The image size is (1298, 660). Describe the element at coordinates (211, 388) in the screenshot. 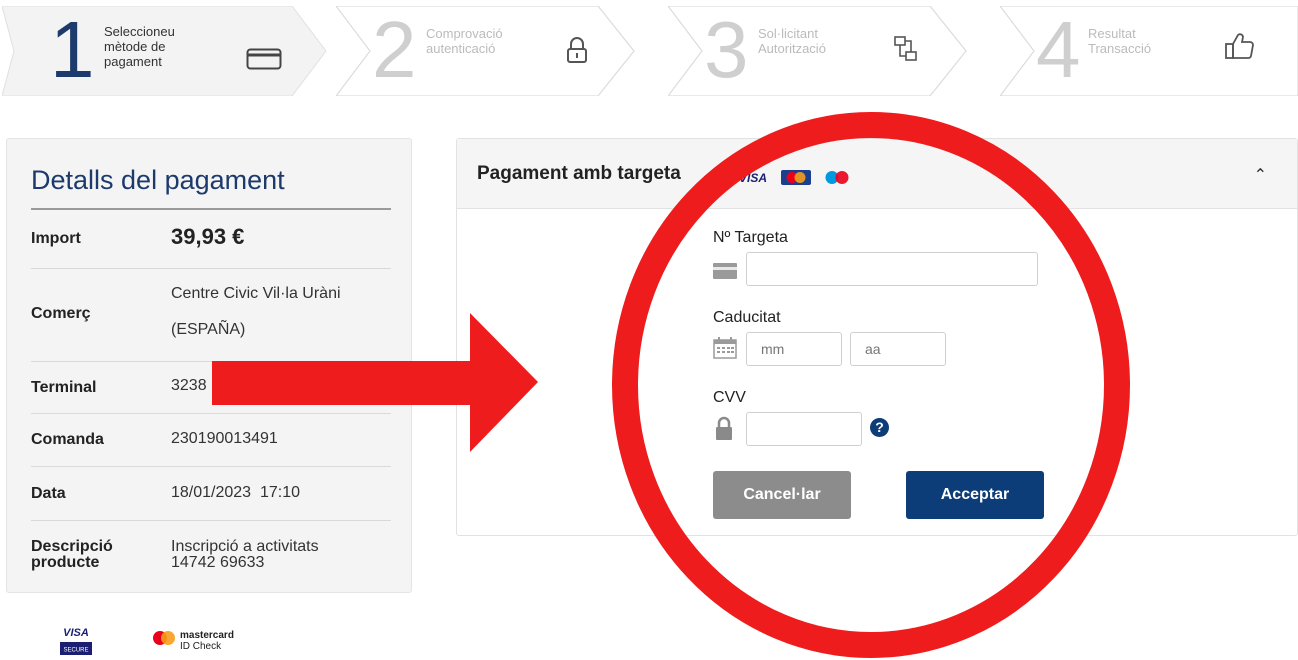

I see `detail-row-terminal: Terminal 3238` at that location.